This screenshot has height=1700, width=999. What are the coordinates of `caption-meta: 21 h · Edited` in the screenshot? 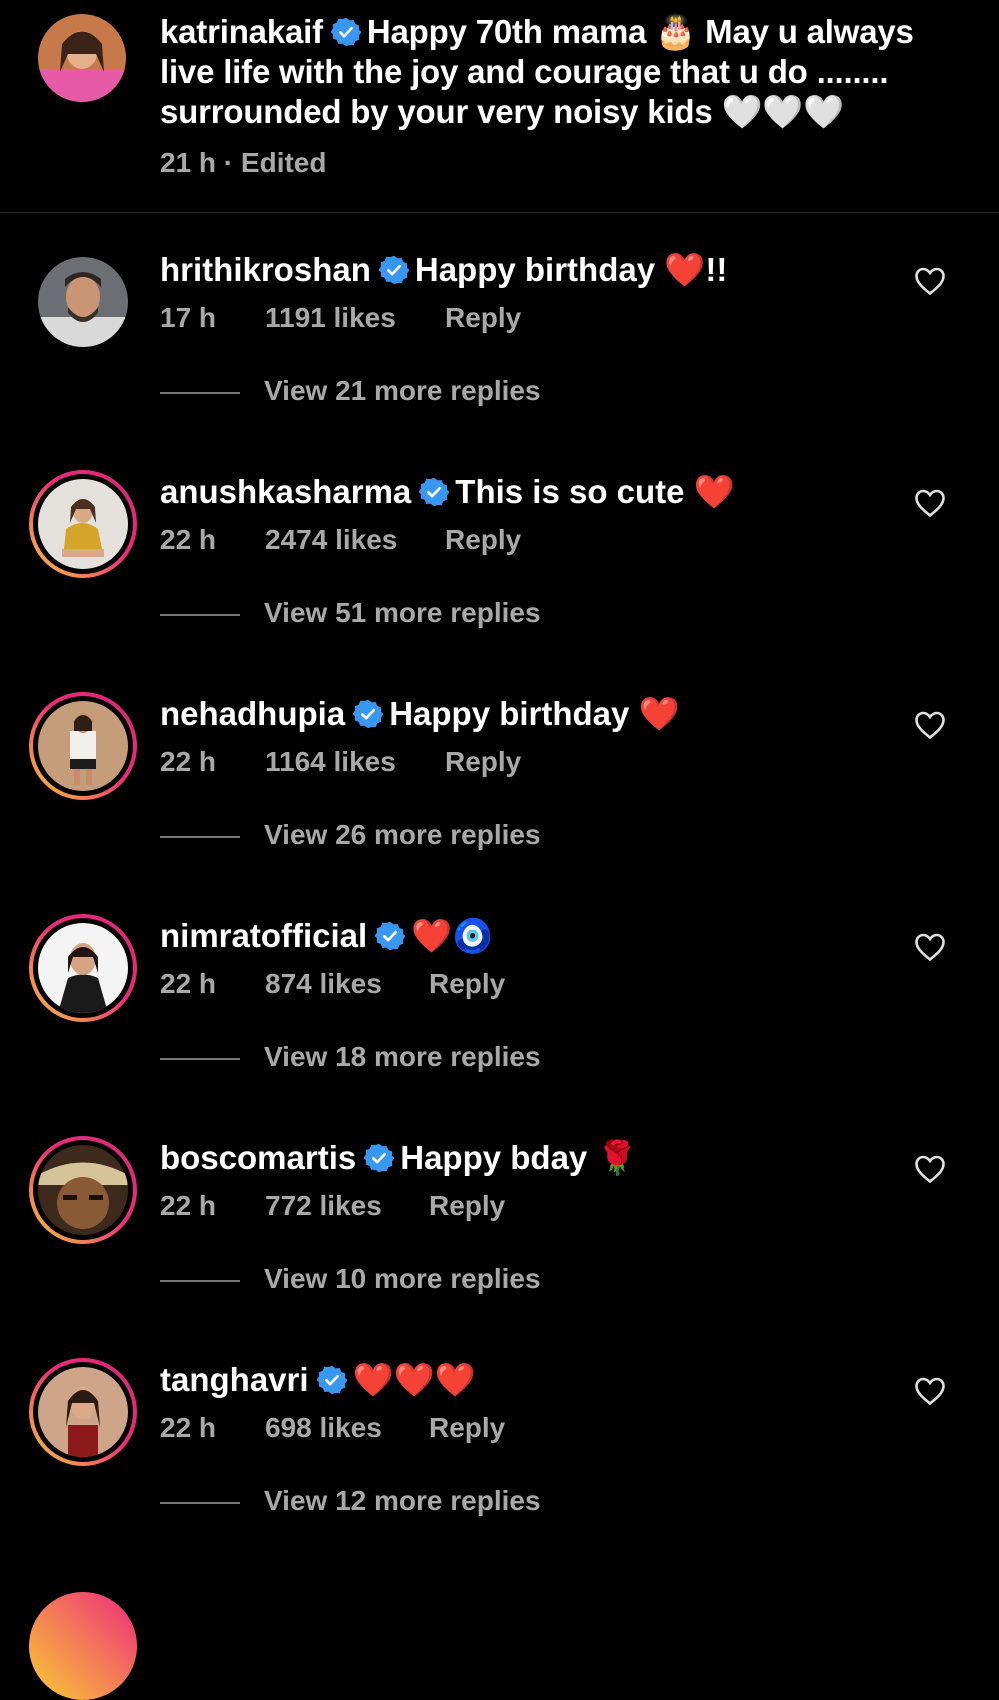 It's located at (243, 162).